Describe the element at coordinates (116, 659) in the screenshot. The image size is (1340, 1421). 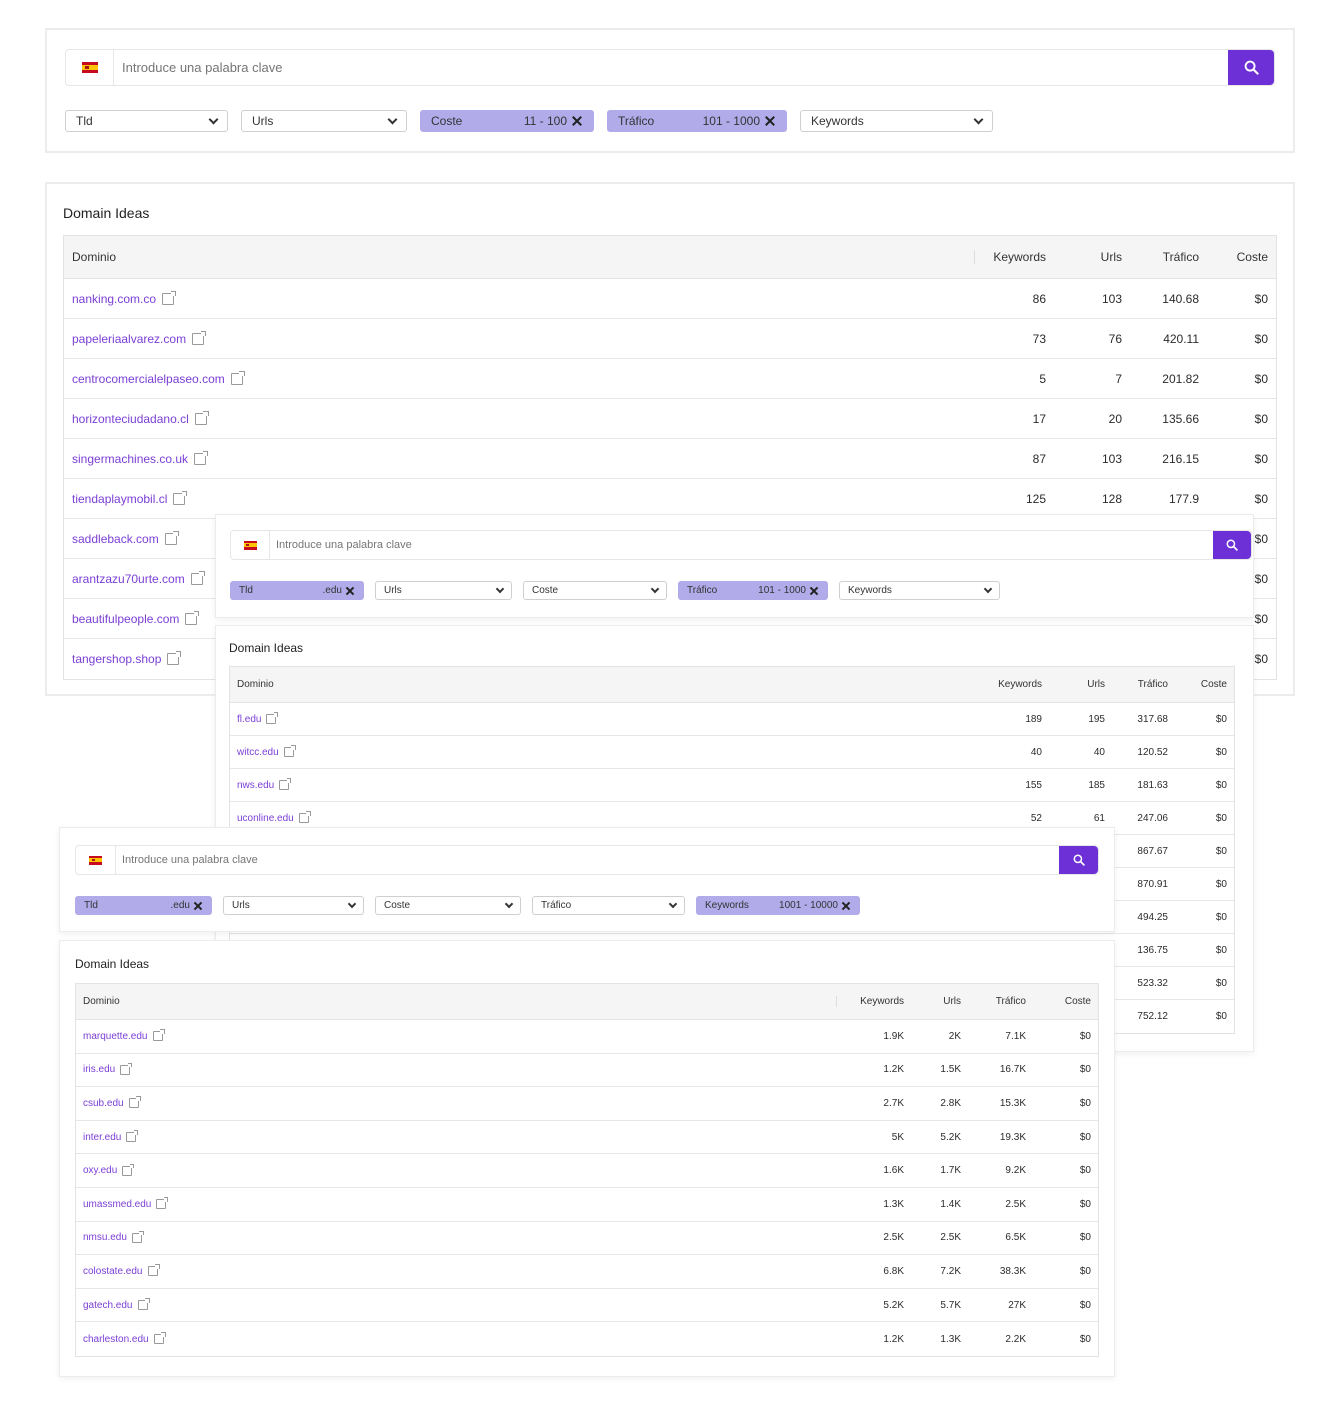
I see `domain-link: tangershop.shop` at that location.